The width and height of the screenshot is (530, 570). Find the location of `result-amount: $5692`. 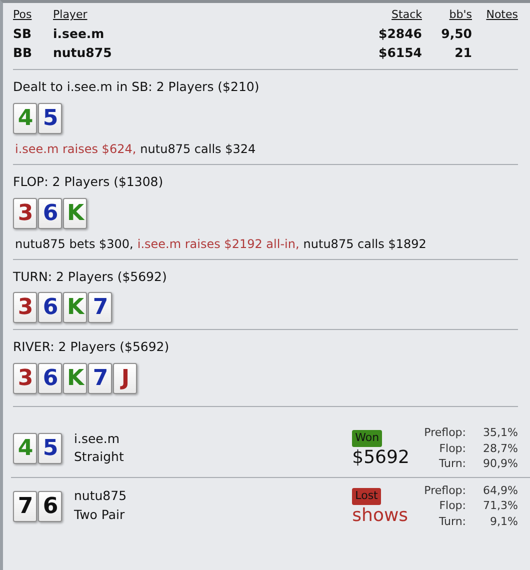

result-amount: $5692 is located at coordinates (381, 457).